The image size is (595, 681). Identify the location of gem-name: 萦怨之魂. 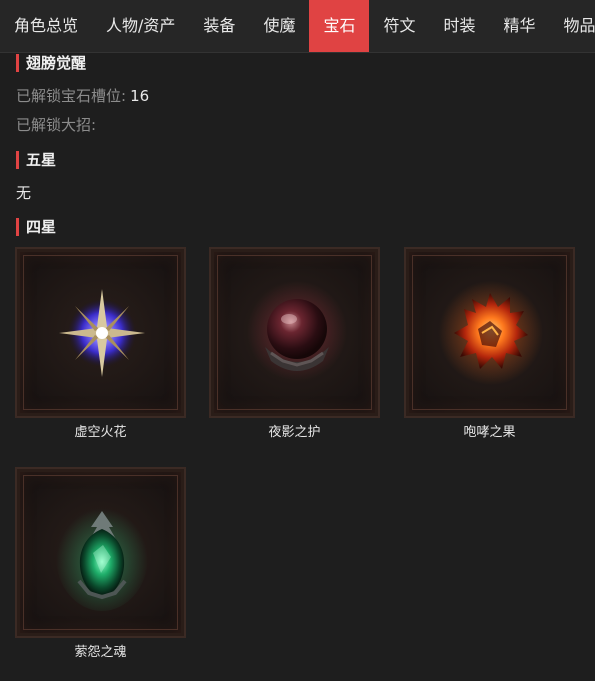
(100, 652).